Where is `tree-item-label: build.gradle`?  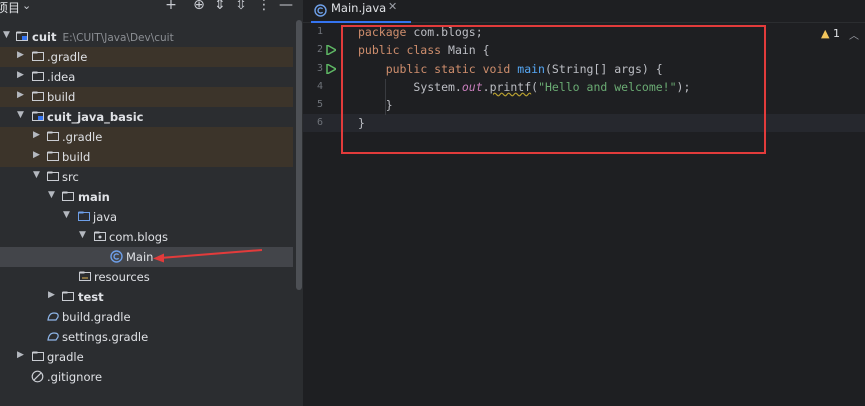
tree-item-label: build.gradle is located at coordinates (96, 317).